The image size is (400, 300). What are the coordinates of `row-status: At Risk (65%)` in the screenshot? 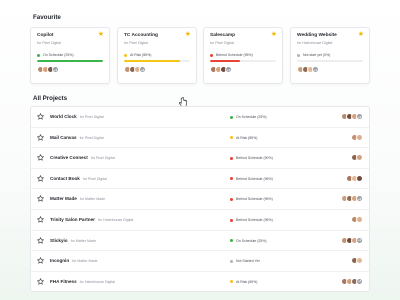 It's located at (243, 282).